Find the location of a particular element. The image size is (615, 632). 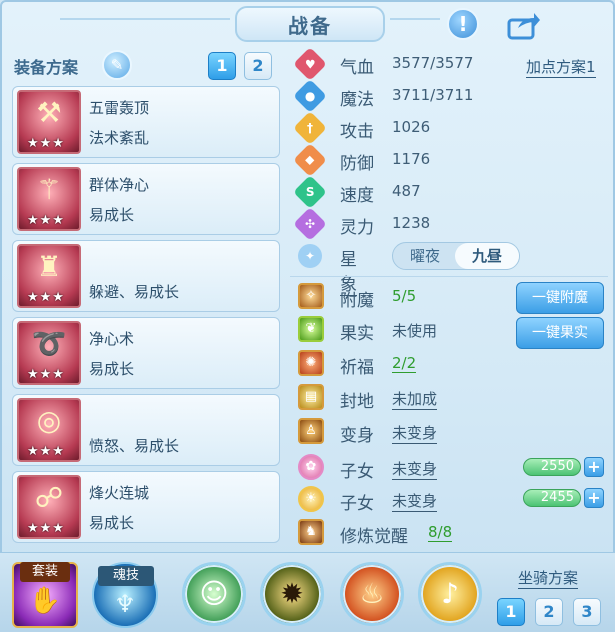

blessing-icon: ✺ is located at coordinates (311, 363).